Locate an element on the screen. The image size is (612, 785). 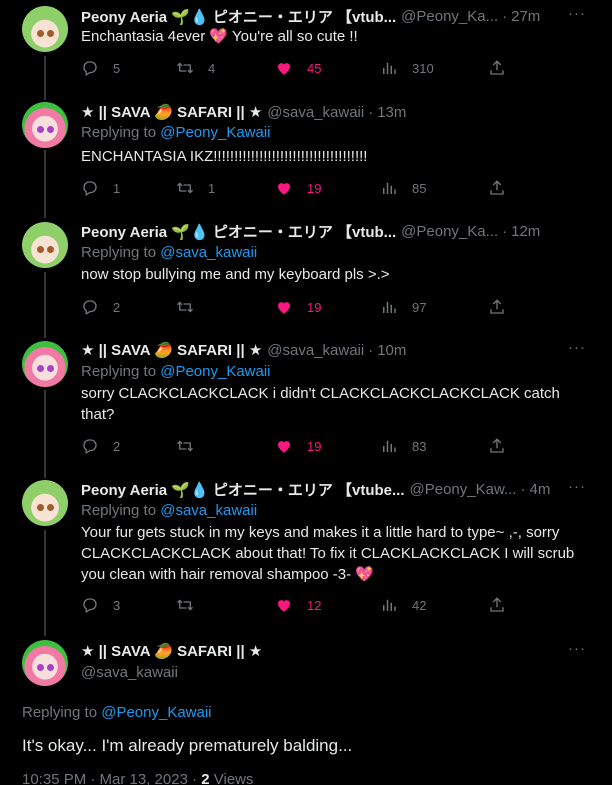
retweet-button: 4 is located at coordinates (195, 68).